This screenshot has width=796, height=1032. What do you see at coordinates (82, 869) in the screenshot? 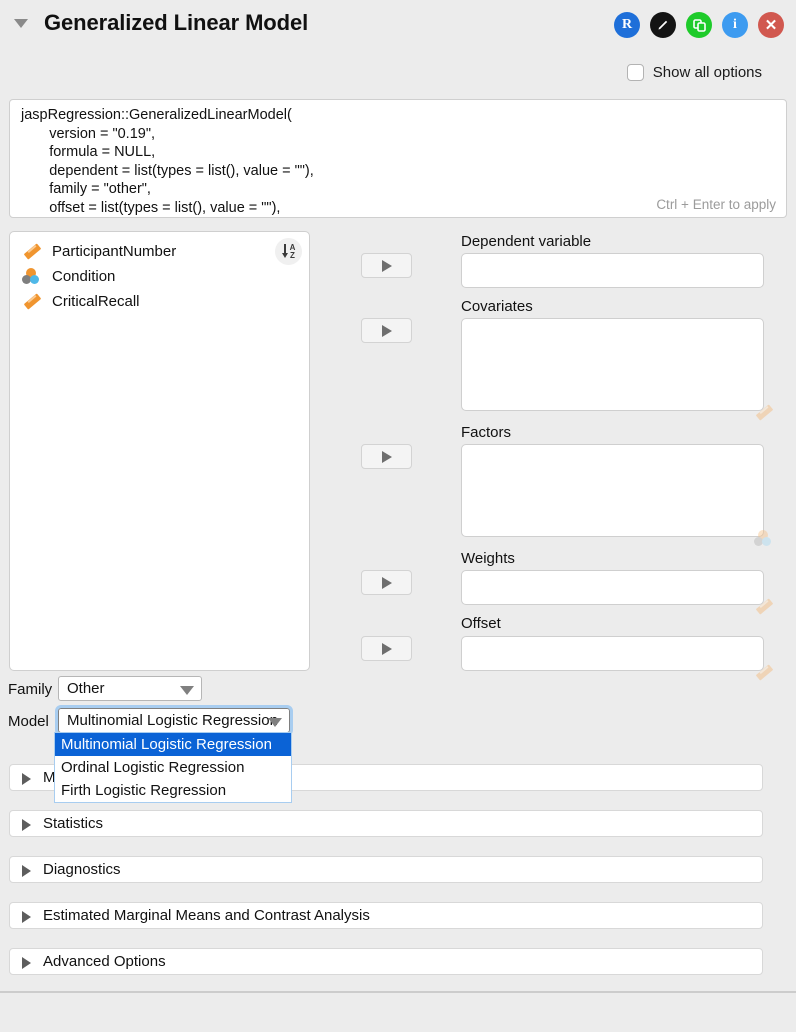
I see `section-diagnostics-label: Diagnostics` at bounding box center [82, 869].